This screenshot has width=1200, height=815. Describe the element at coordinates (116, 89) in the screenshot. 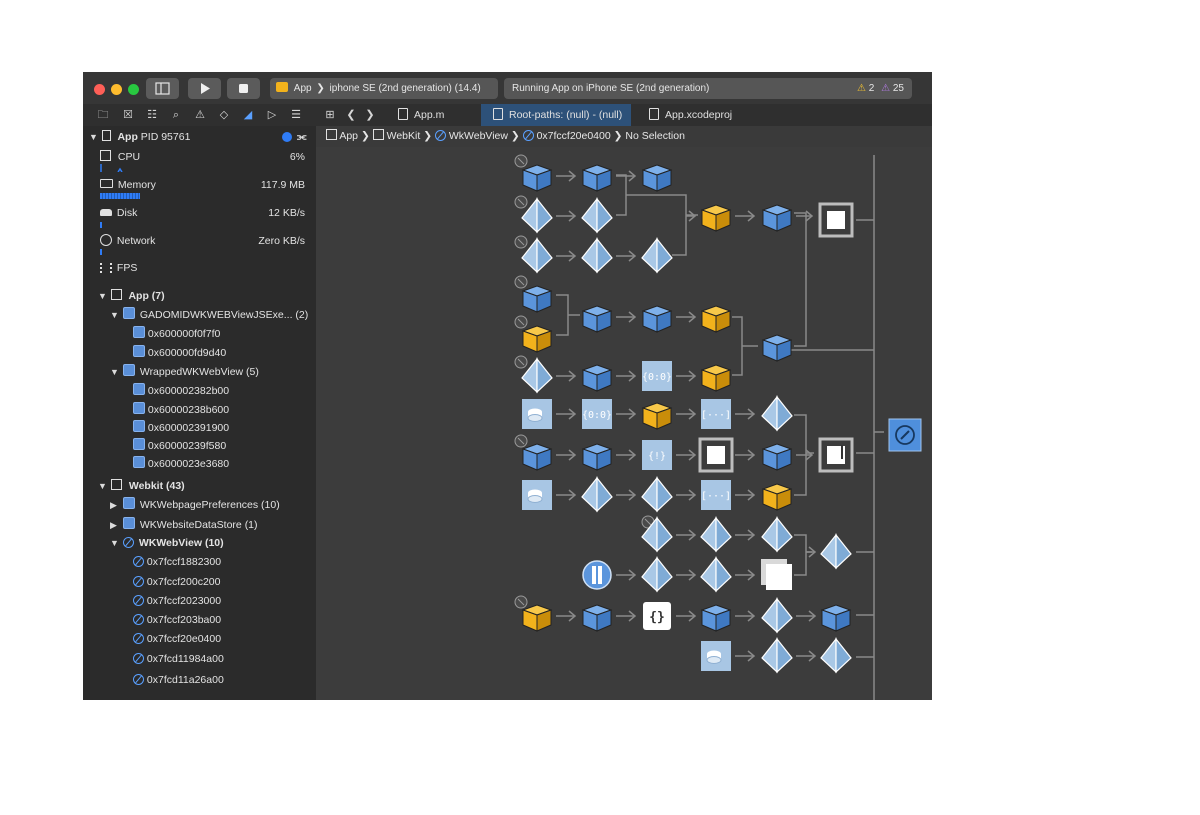

I see `minimize-window-button` at that location.